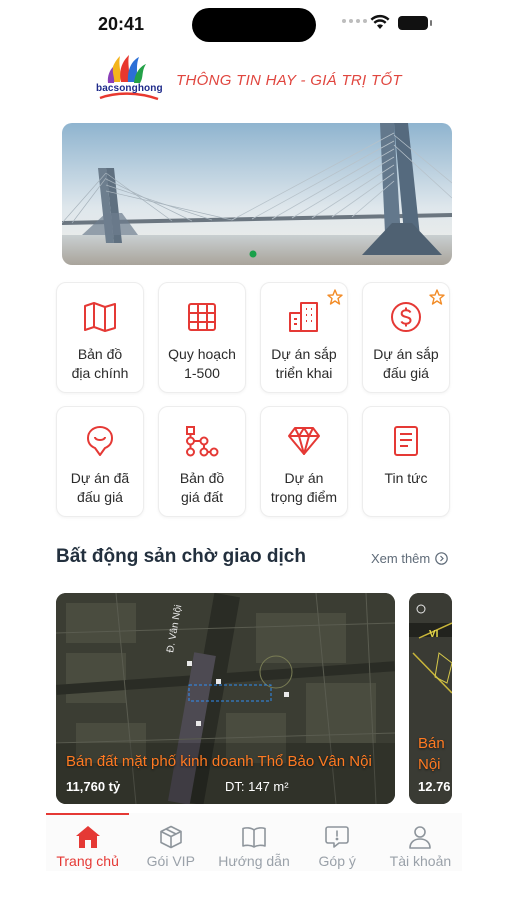  Describe the element at coordinates (337, 861) in the screenshot. I see `nav-label: Góp ý` at that location.